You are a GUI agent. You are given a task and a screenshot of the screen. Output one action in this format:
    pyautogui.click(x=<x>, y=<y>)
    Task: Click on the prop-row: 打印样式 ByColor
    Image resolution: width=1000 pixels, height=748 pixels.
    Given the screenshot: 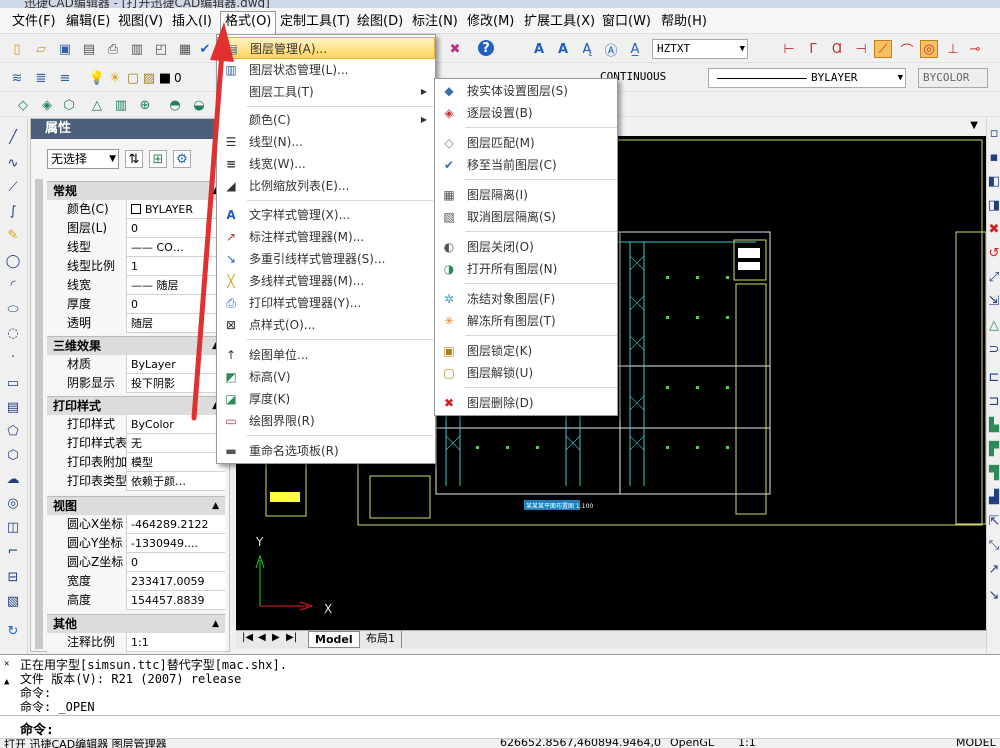 What is the action you would take?
    pyautogui.click(x=136, y=424)
    